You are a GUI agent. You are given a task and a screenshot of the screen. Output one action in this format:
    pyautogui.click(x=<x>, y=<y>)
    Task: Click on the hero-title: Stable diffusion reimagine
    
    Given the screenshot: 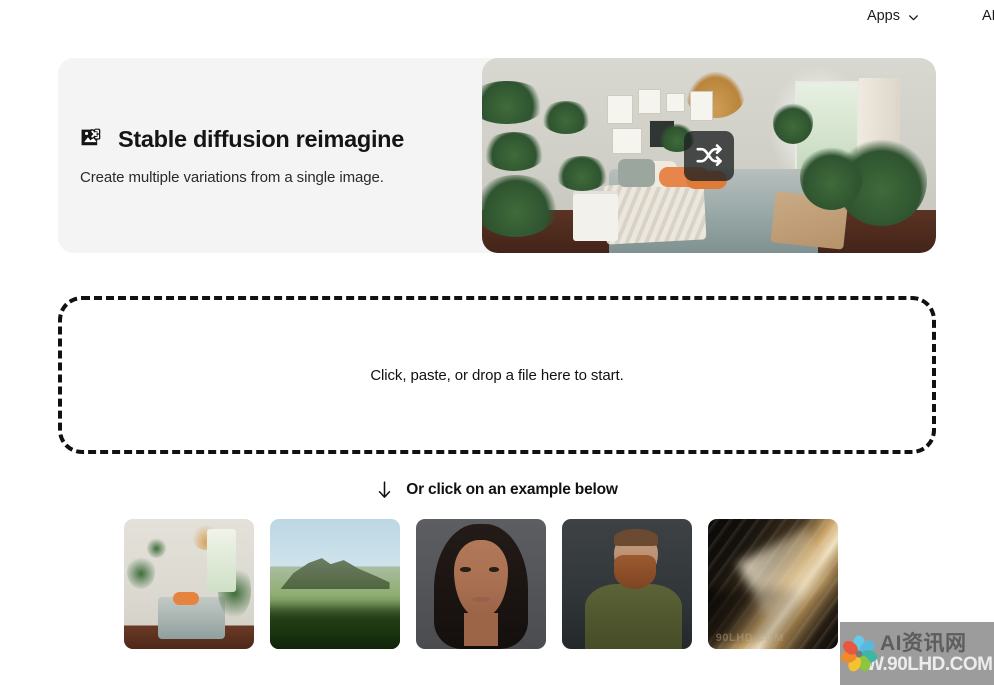 What is the action you would take?
    pyautogui.click(x=261, y=138)
    